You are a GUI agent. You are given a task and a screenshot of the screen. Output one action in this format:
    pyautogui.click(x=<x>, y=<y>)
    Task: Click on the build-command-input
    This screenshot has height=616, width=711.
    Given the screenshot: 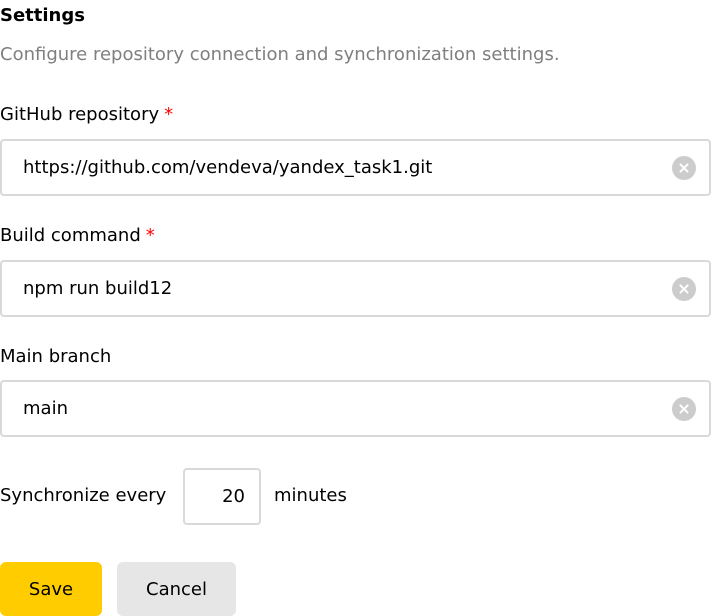 What is the action you would take?
    pyautogui.click(x=343, y=288)
    